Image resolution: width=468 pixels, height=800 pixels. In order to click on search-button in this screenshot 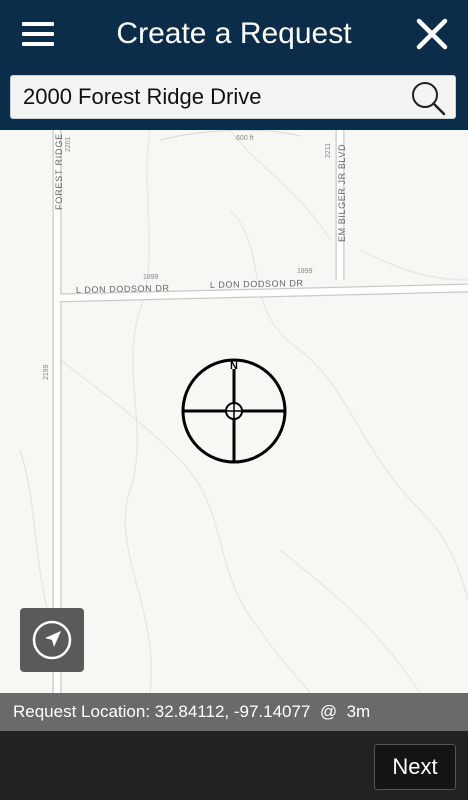, I will do `click(428, 98)`.